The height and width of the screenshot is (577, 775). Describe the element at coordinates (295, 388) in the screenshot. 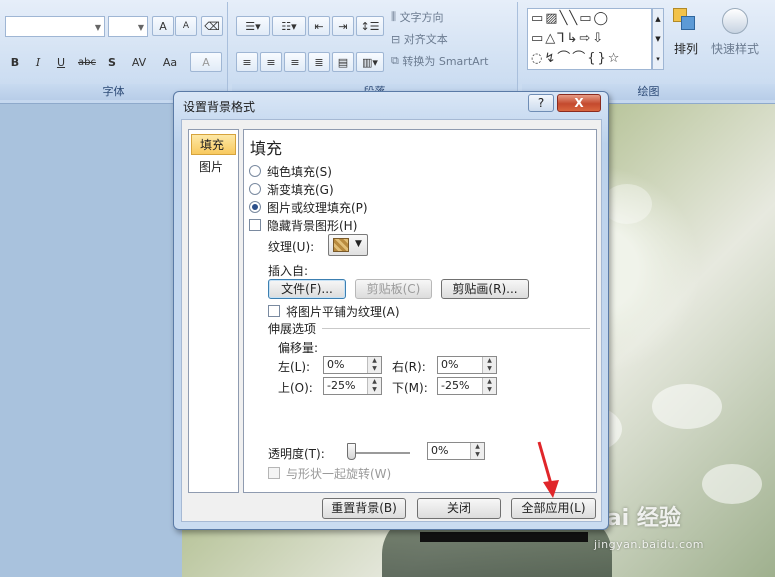

I see `top-offset-label: 上(O):` at that location.